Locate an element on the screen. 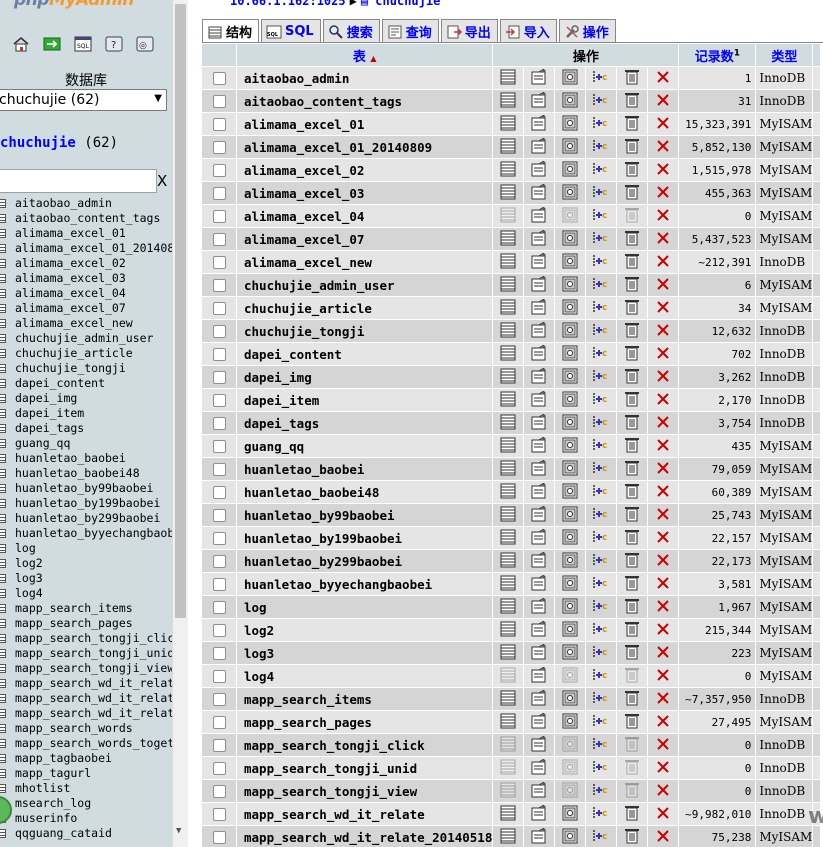  filter-clear-button: X is located at coordinates (162, 181).